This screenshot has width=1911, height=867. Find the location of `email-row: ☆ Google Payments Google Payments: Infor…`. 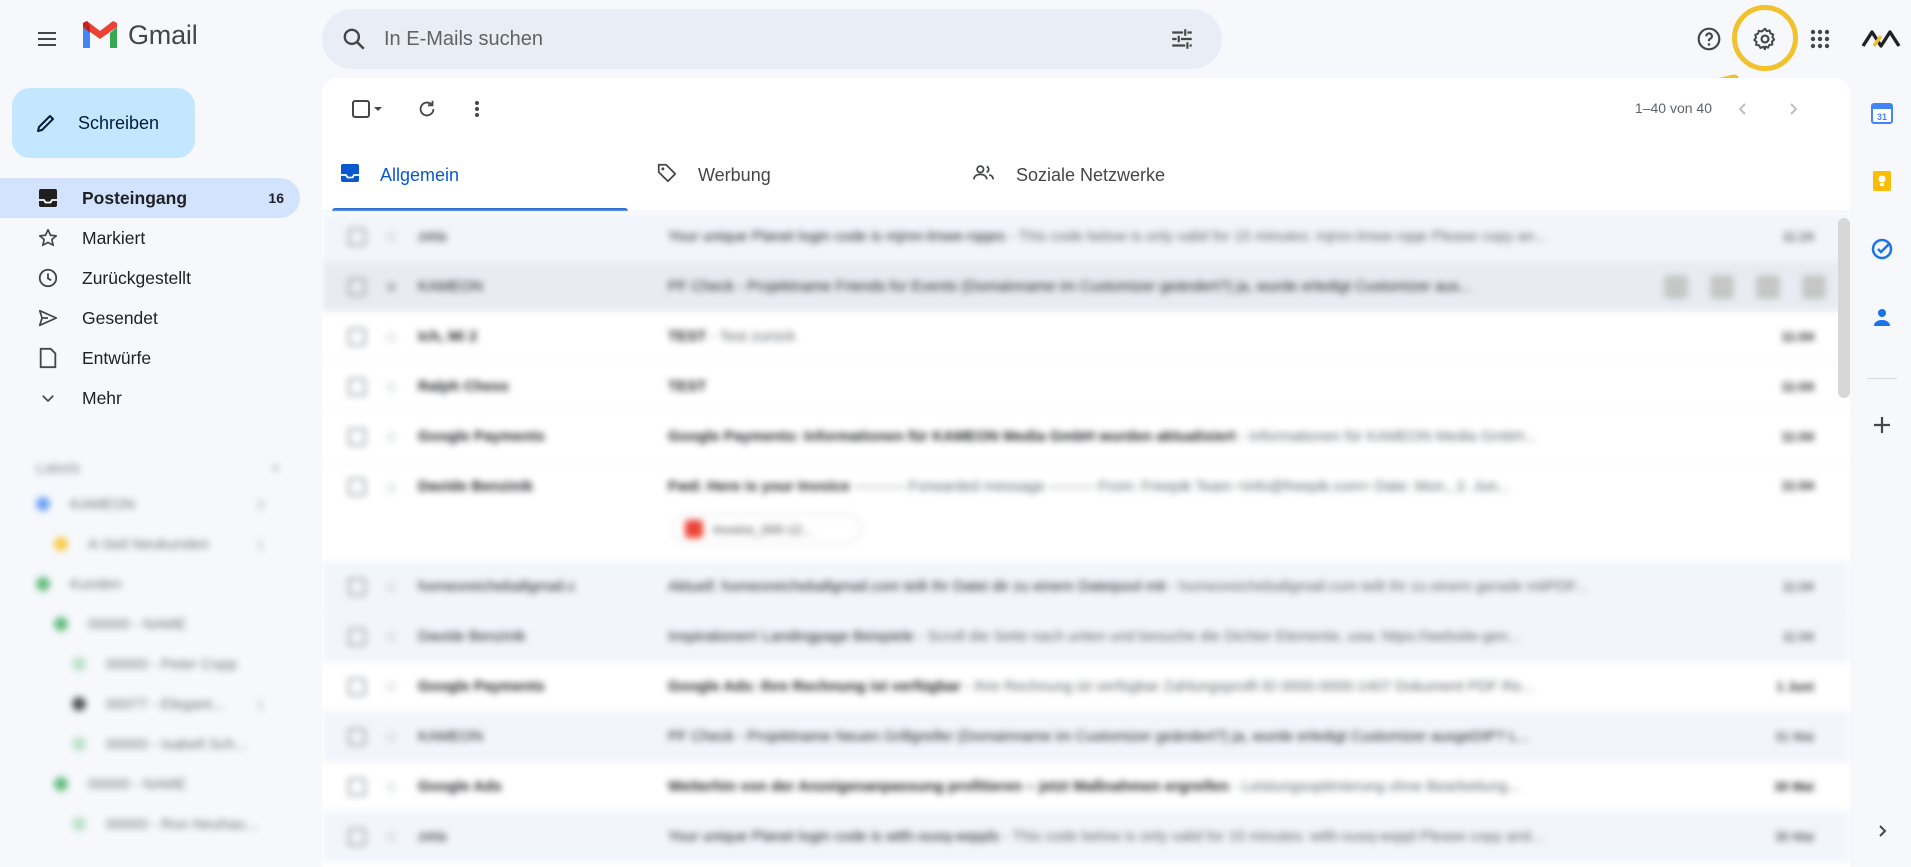

email-row: ☆ Google Payments Google Payments: Infor… is located at coordinates (1086, 437).